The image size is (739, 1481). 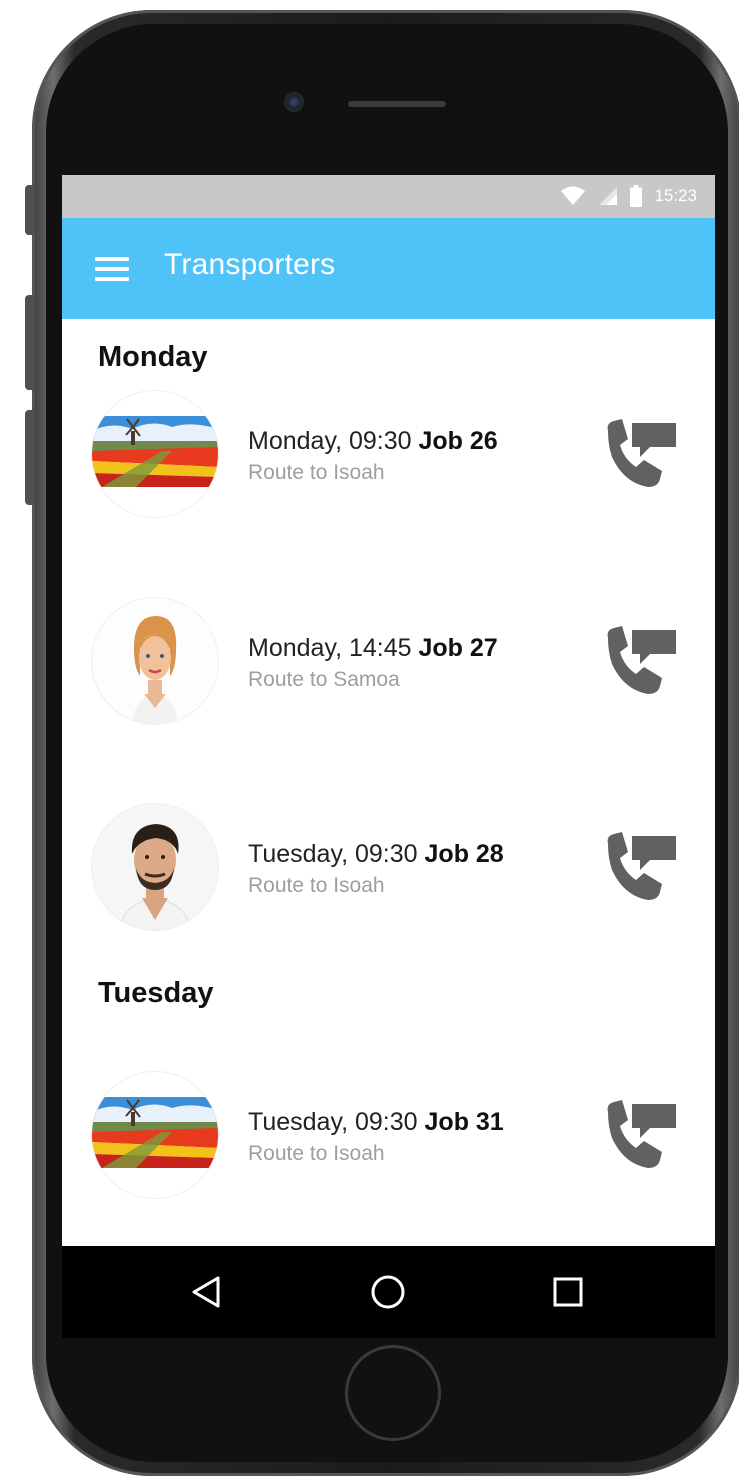 I want to click on list-item: Monday, 09:30 Job 26 Route to Isoah, so click(x=388, y=456).